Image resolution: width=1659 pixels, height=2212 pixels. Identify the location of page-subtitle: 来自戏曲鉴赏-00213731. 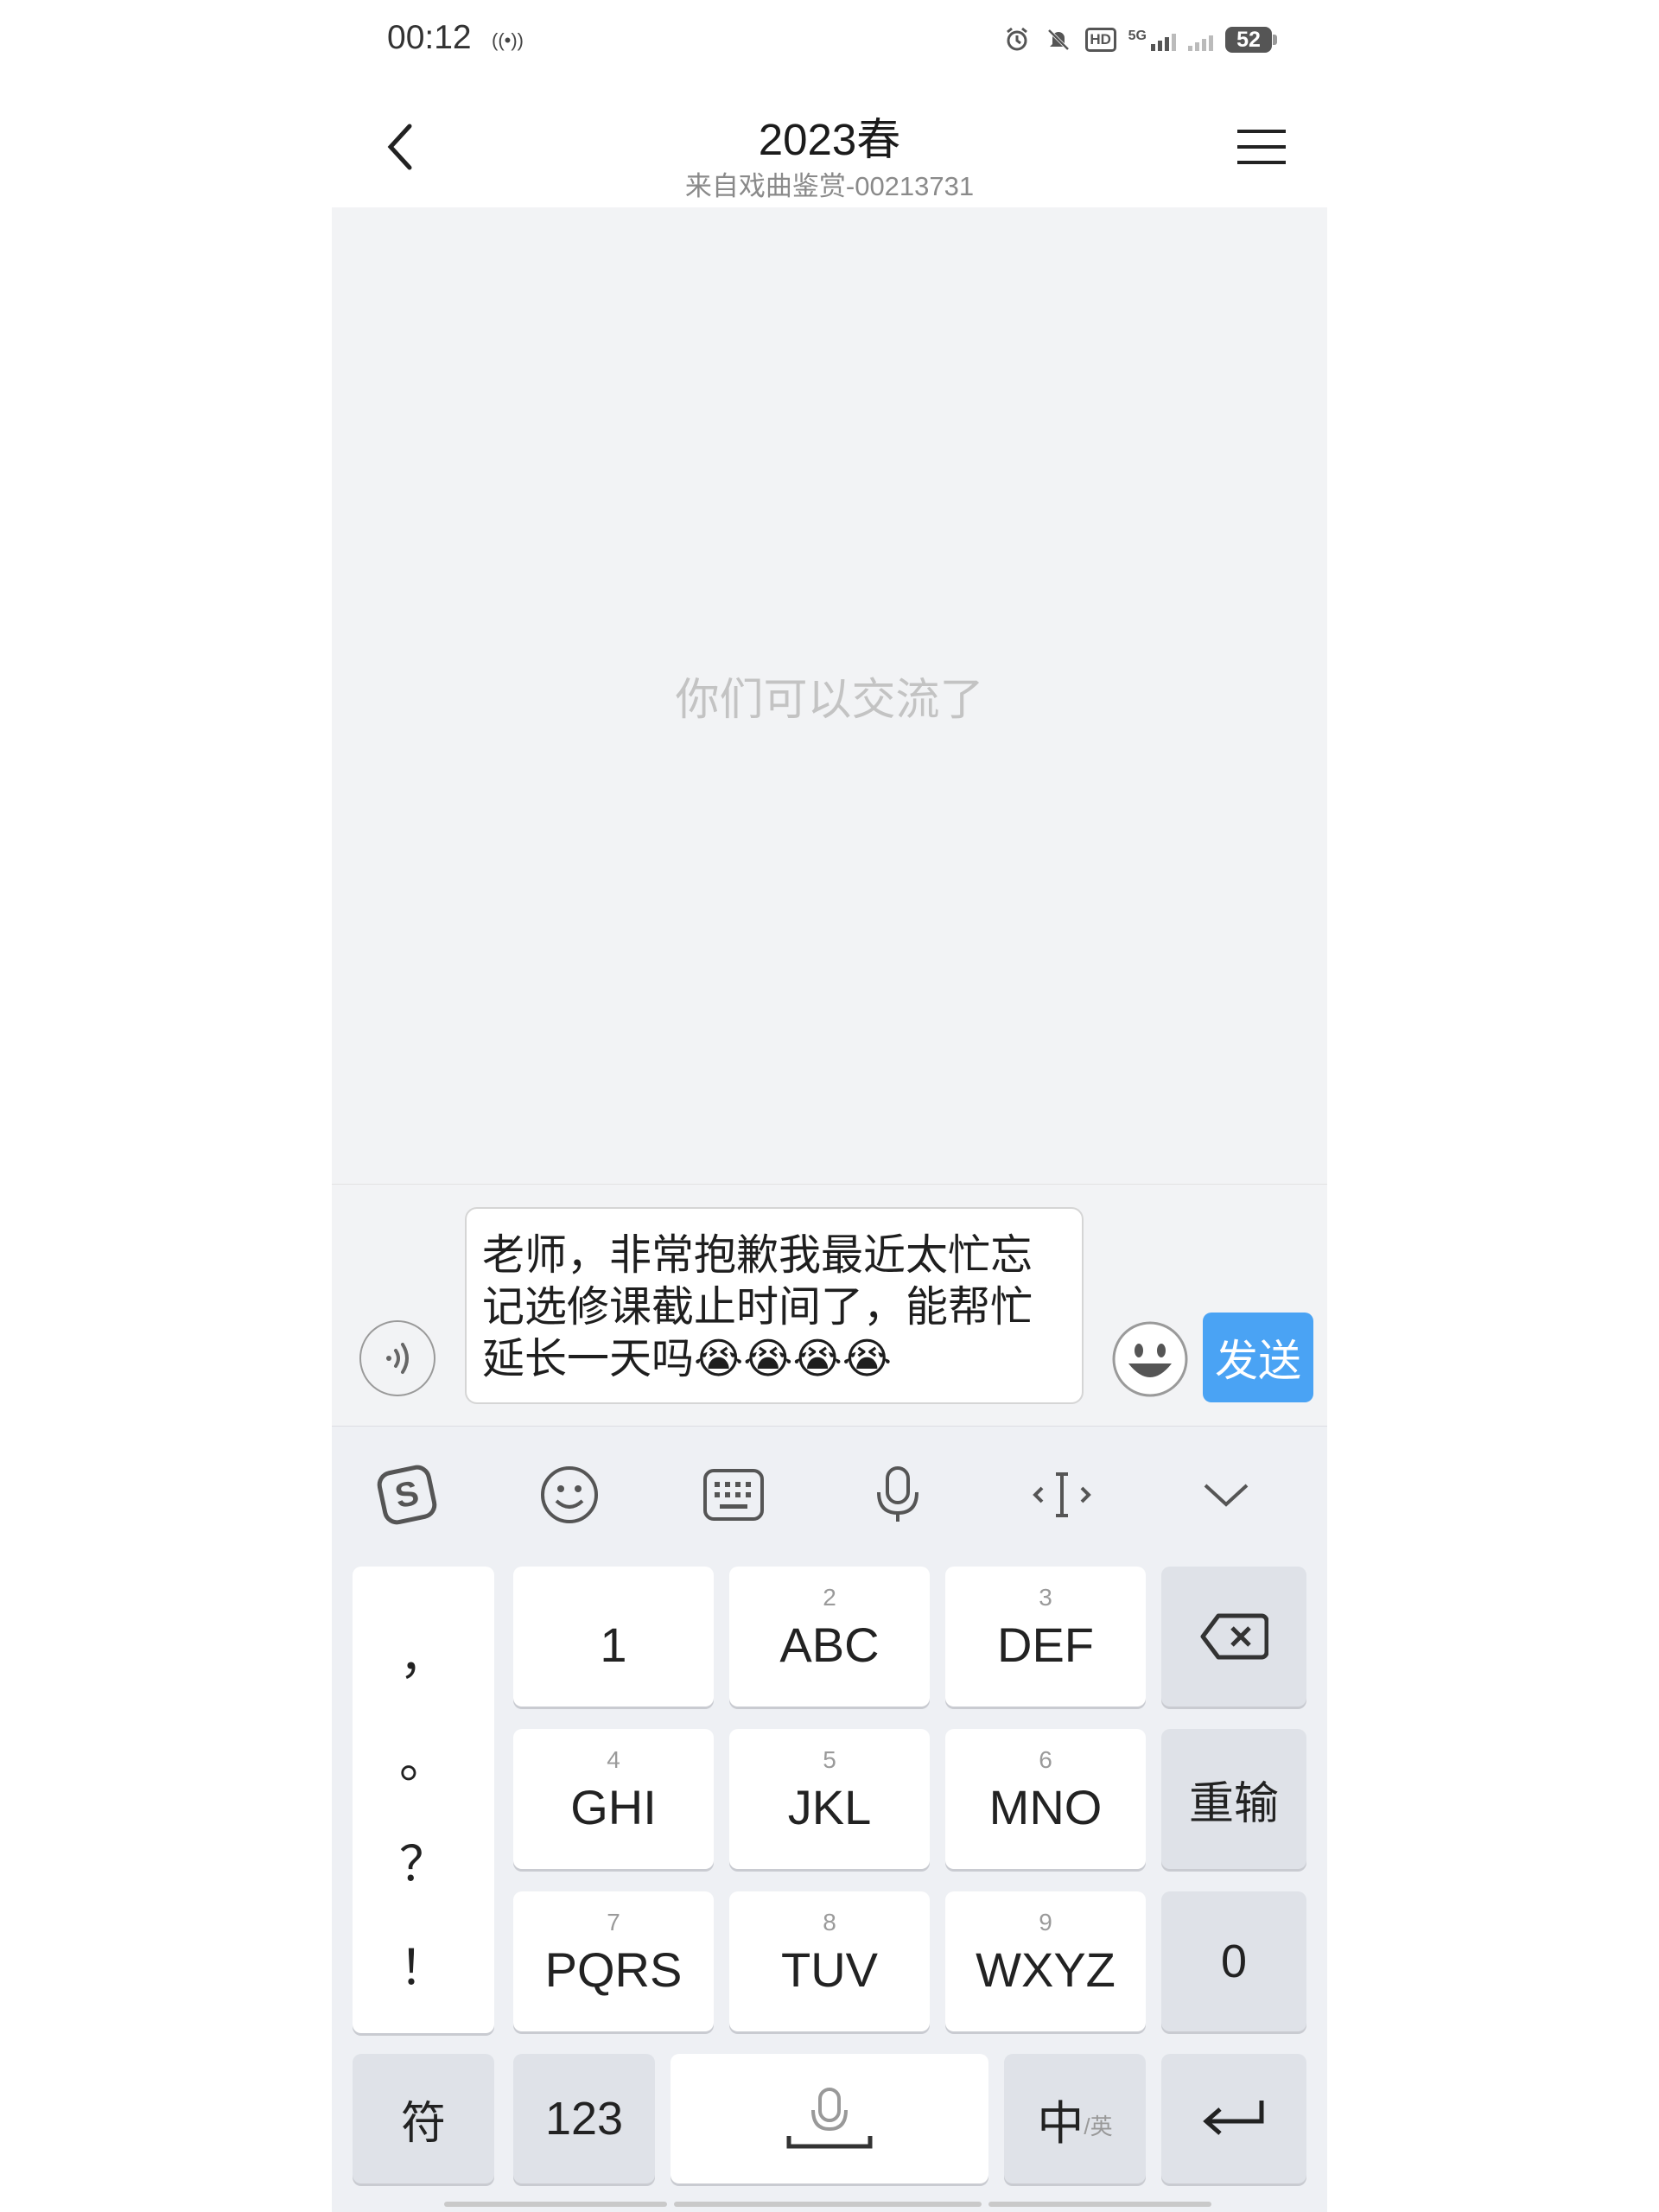
(829, 186).